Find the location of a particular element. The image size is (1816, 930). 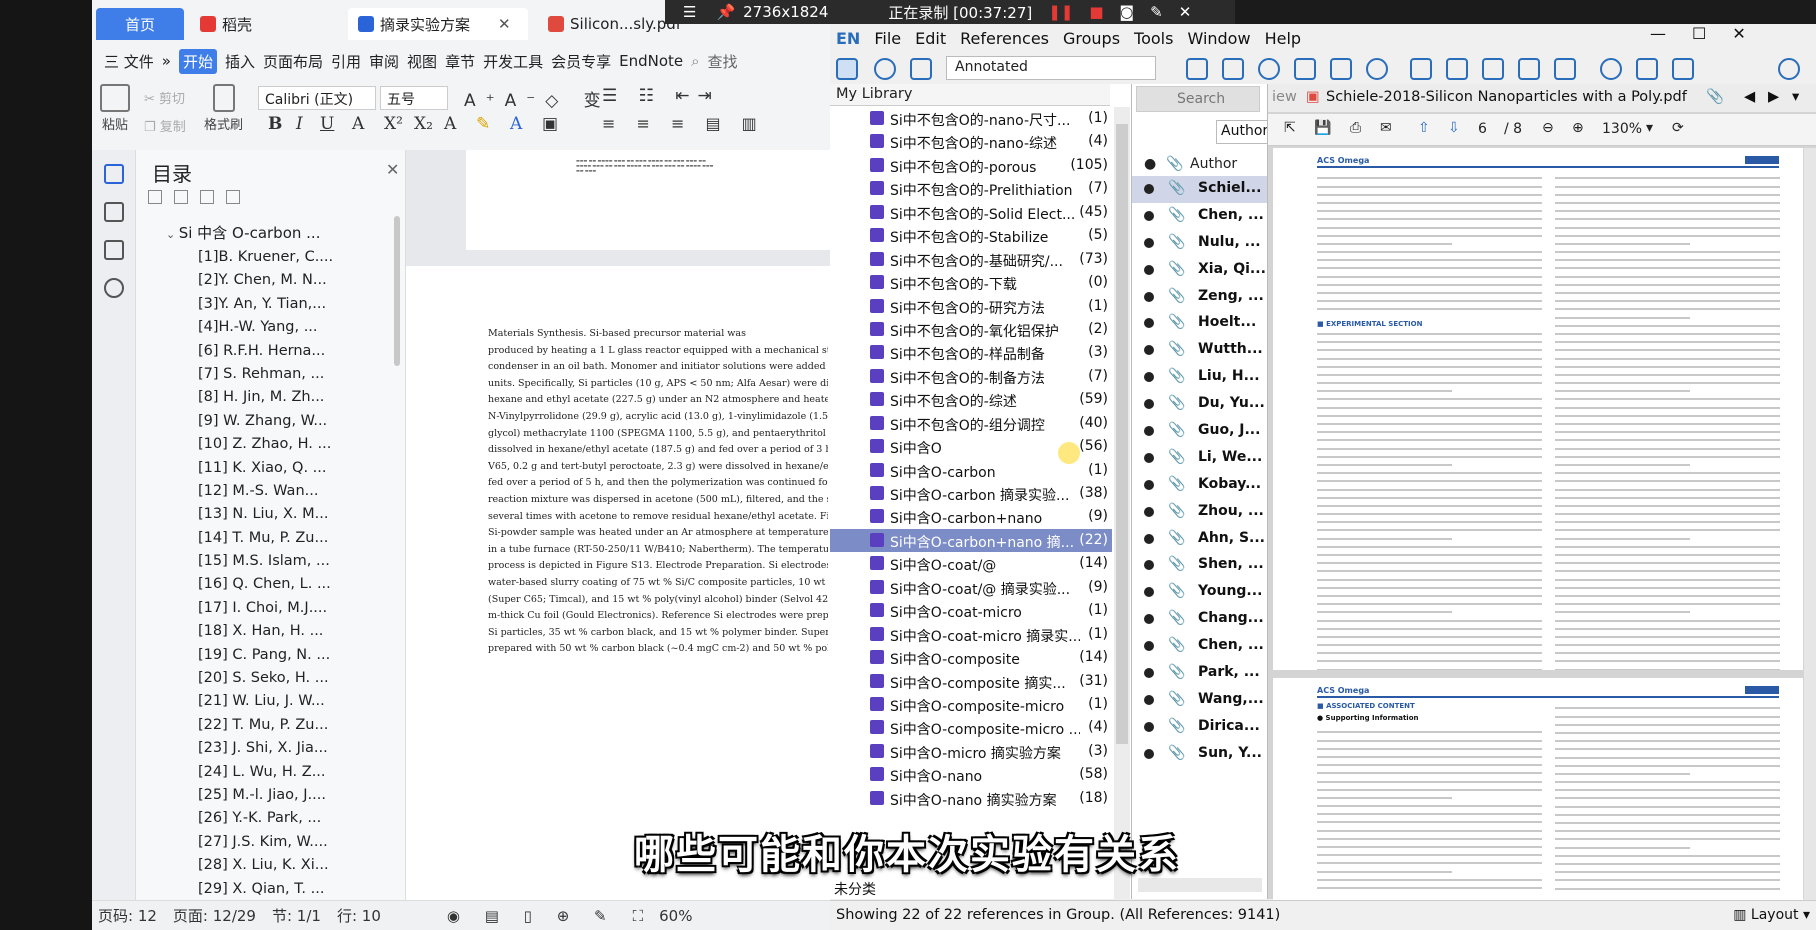

menu-review: 审阅 is located at coordinates (384, 61).